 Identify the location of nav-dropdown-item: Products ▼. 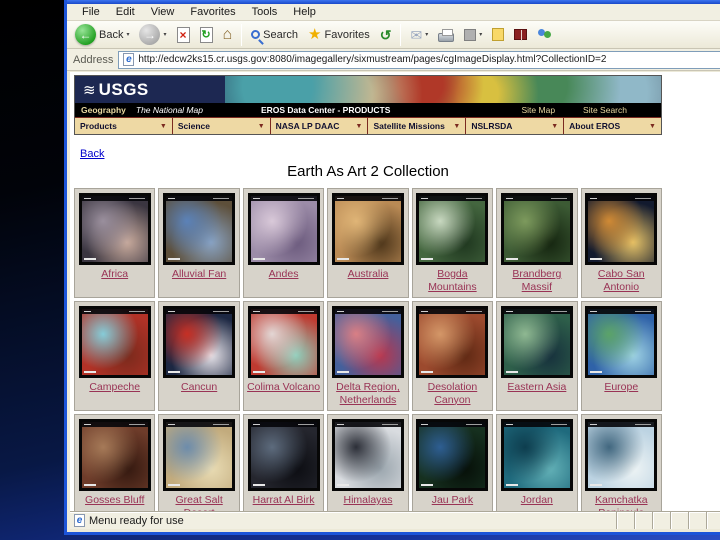
(124, 126).